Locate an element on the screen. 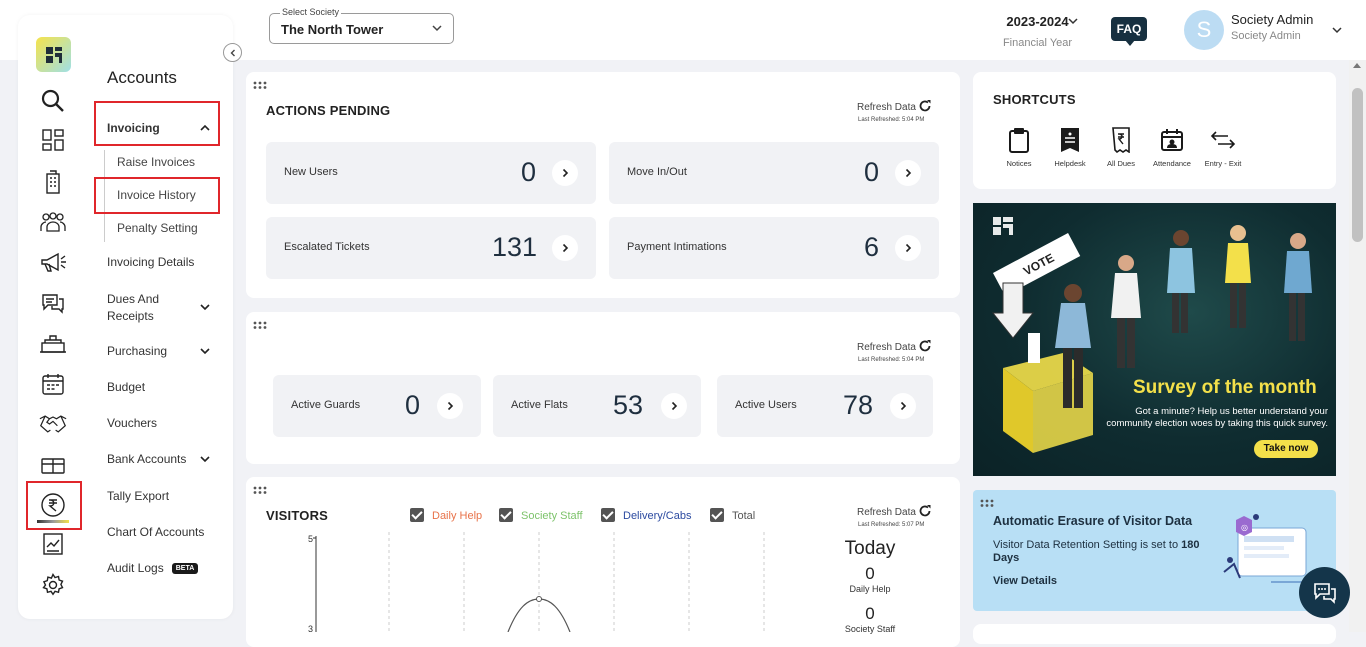  handshake-icon is located at coordinates (53, 424).